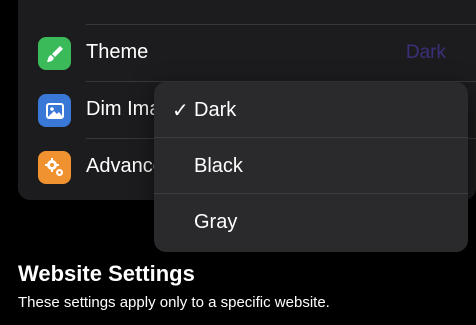  What do you see at coordinates (117, 52) in the screenshot?
I see `theme-label: Theme` at bounding box center [117, 52].